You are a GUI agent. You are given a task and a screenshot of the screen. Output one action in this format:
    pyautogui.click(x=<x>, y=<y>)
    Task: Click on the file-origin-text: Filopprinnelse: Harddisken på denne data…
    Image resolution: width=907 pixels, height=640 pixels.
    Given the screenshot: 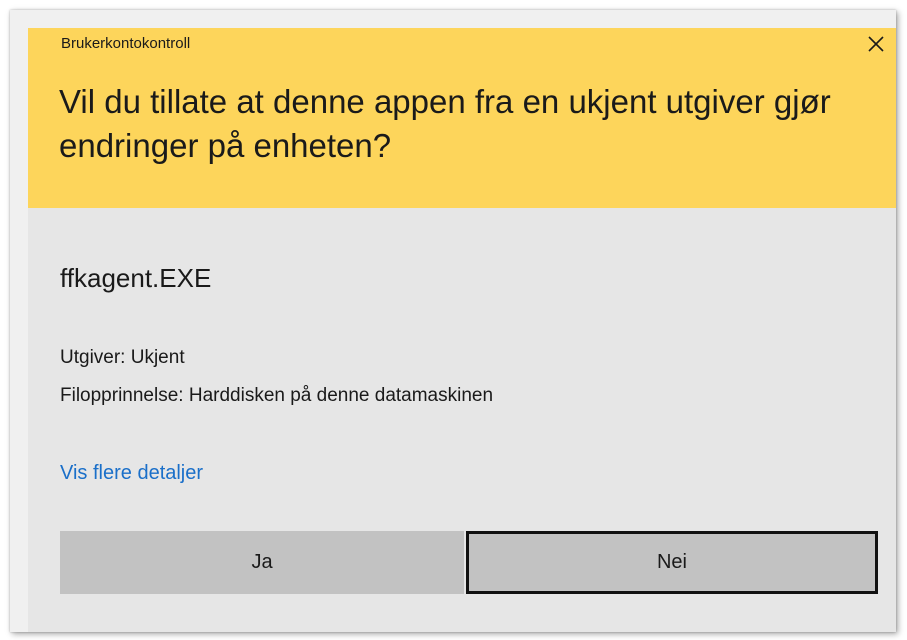 What is the action you would take?
    pyautogui.click(x=277, y=395)
    